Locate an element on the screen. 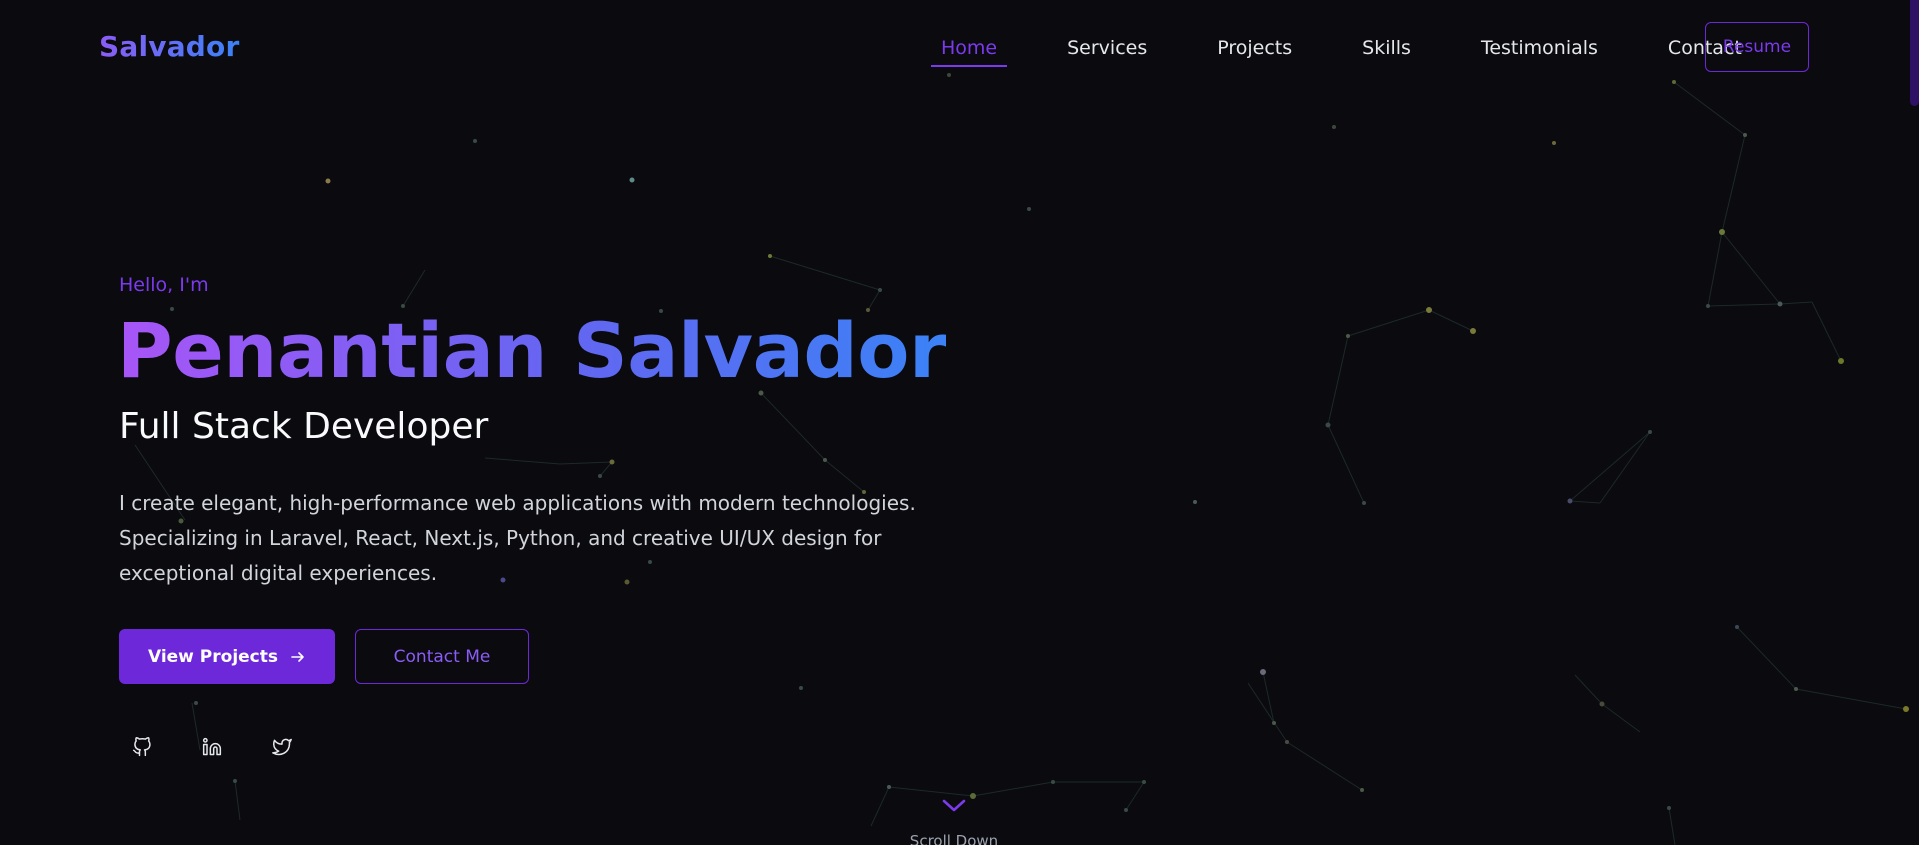  nav-item-testimonials: Testimonials is located at coordinates (1539, 48).